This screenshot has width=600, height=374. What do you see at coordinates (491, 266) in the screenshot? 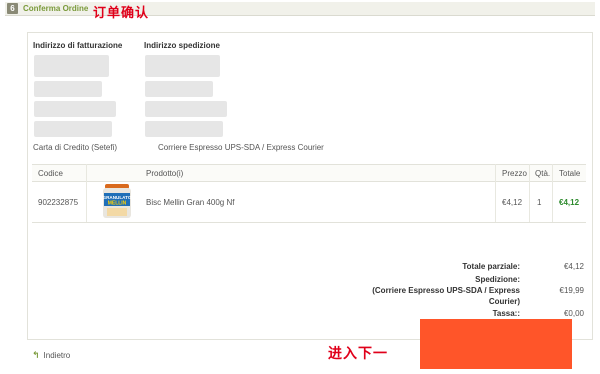
I see `subtotal-label: Totale parziale:` at bounding box center [491, 266].